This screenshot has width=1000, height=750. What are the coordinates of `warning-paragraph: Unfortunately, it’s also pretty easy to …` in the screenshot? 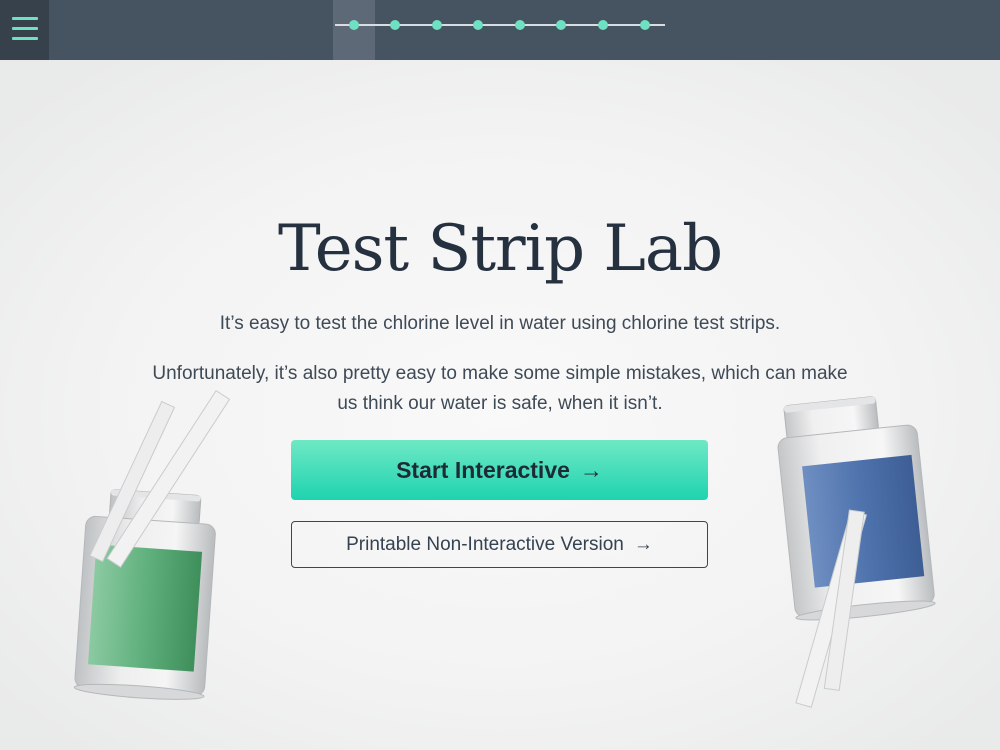 It's located at (500, 388).